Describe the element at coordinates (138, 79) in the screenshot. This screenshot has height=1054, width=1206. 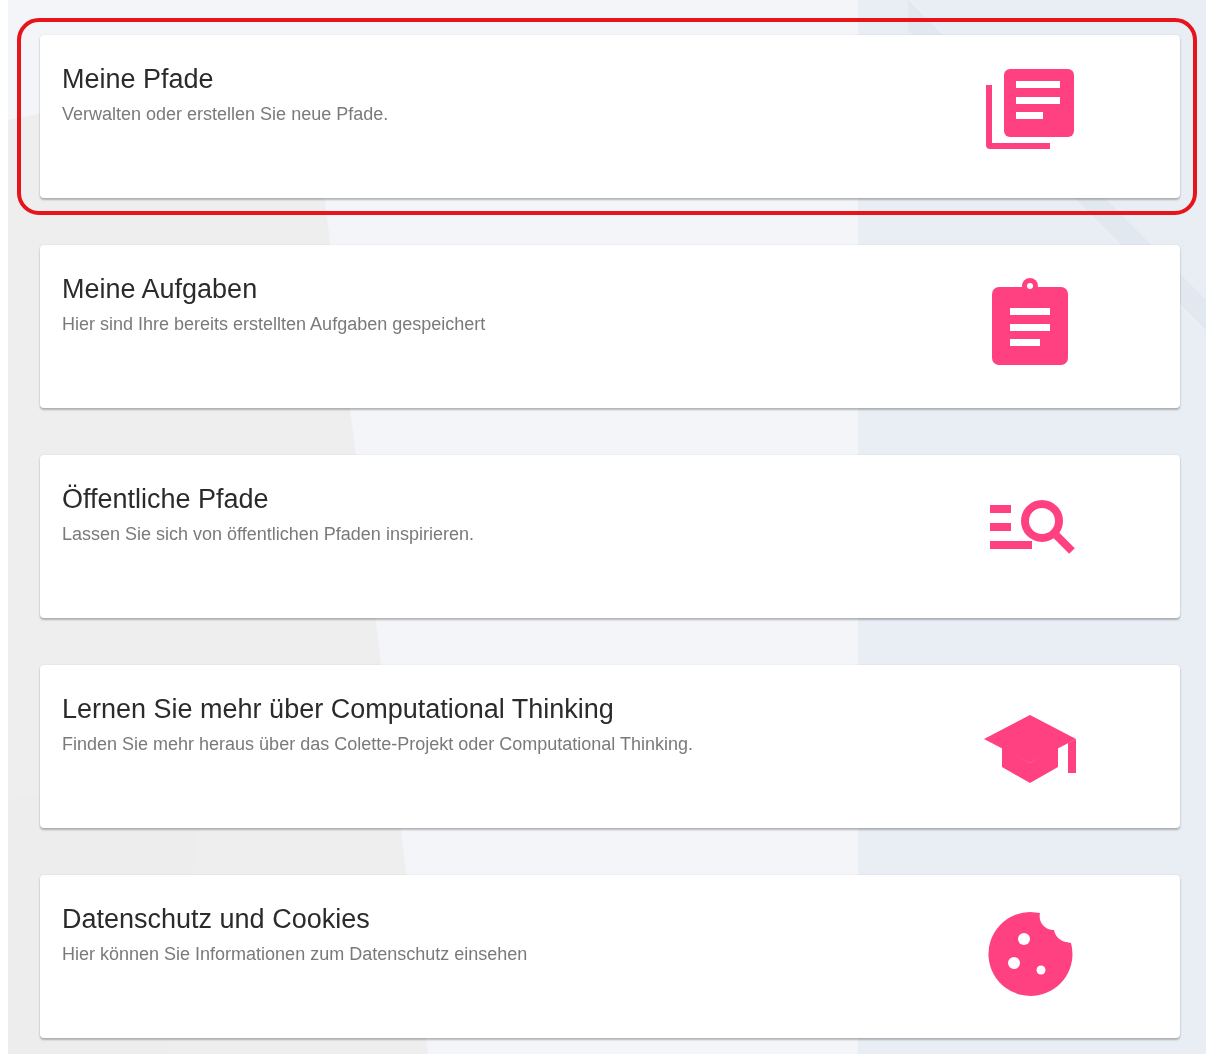
I see `card-title: Meine Pfade` at that location.